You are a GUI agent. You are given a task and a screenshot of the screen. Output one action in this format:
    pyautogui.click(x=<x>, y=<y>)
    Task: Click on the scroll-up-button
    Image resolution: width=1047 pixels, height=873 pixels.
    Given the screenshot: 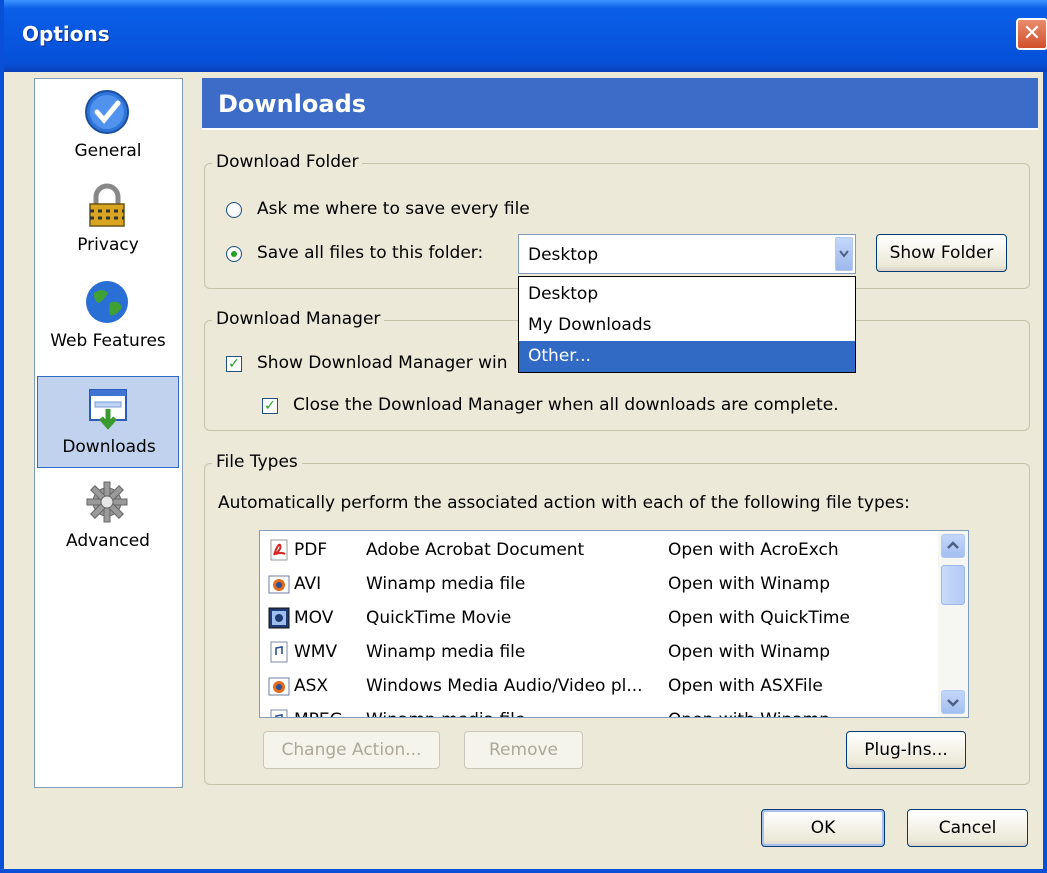 What is the action you would take?
    pyautogui.click(x=953, y=546)
    